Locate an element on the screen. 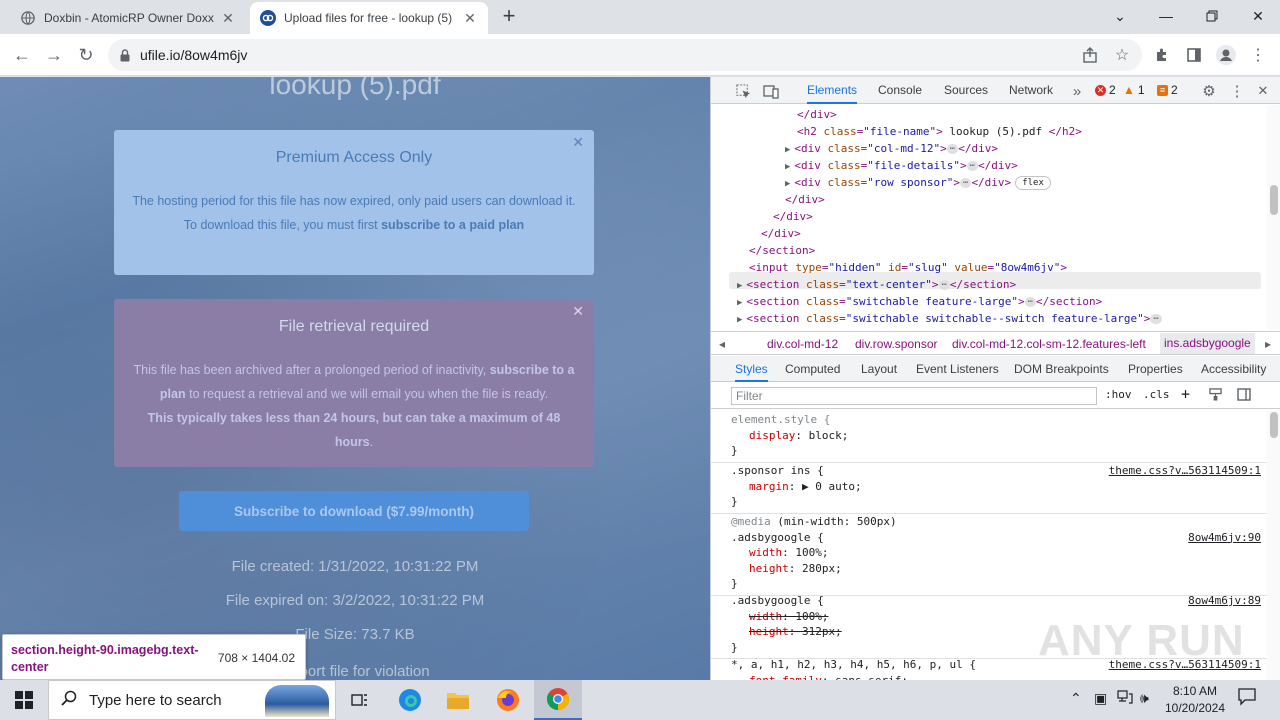 Image resolution: width=1280 pixels, height=720 pixels. hov-toggle: :hov is located at coordinates (1118, 394).